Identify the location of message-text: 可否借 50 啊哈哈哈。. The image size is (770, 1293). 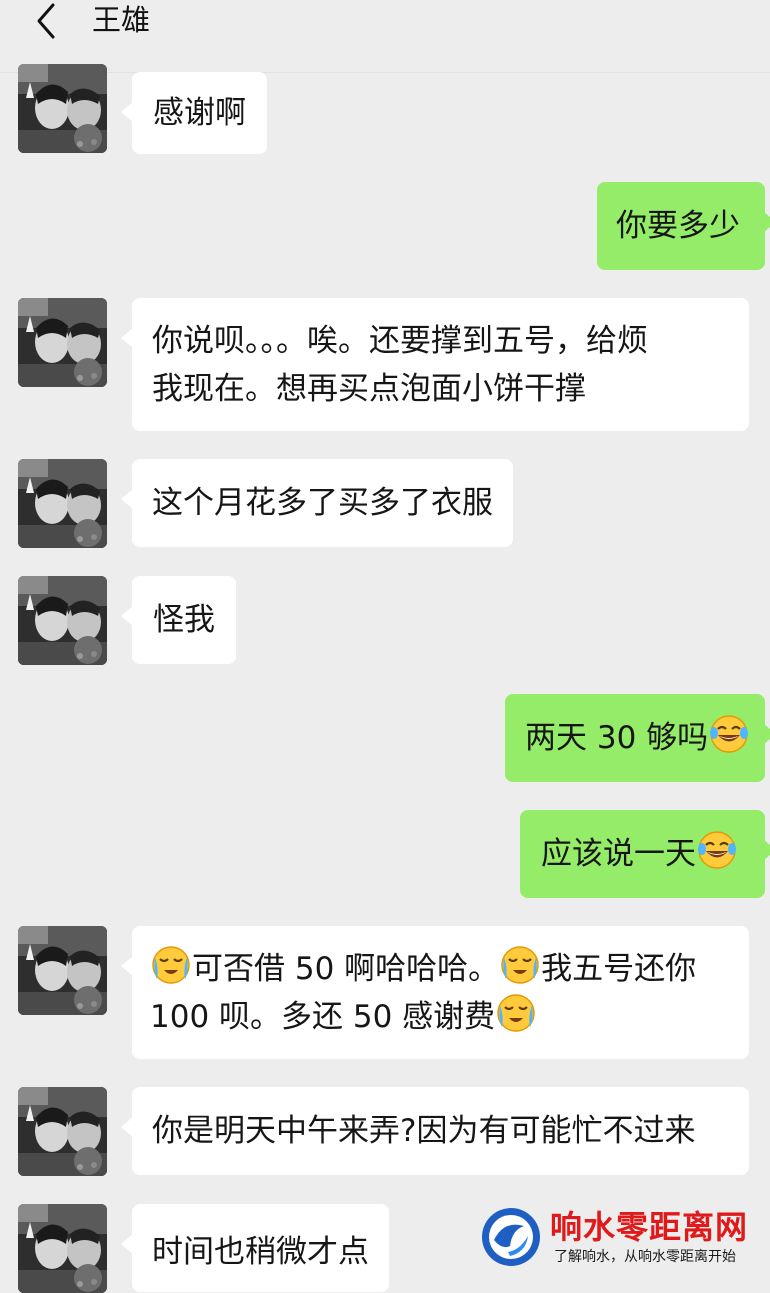
(346, 969).